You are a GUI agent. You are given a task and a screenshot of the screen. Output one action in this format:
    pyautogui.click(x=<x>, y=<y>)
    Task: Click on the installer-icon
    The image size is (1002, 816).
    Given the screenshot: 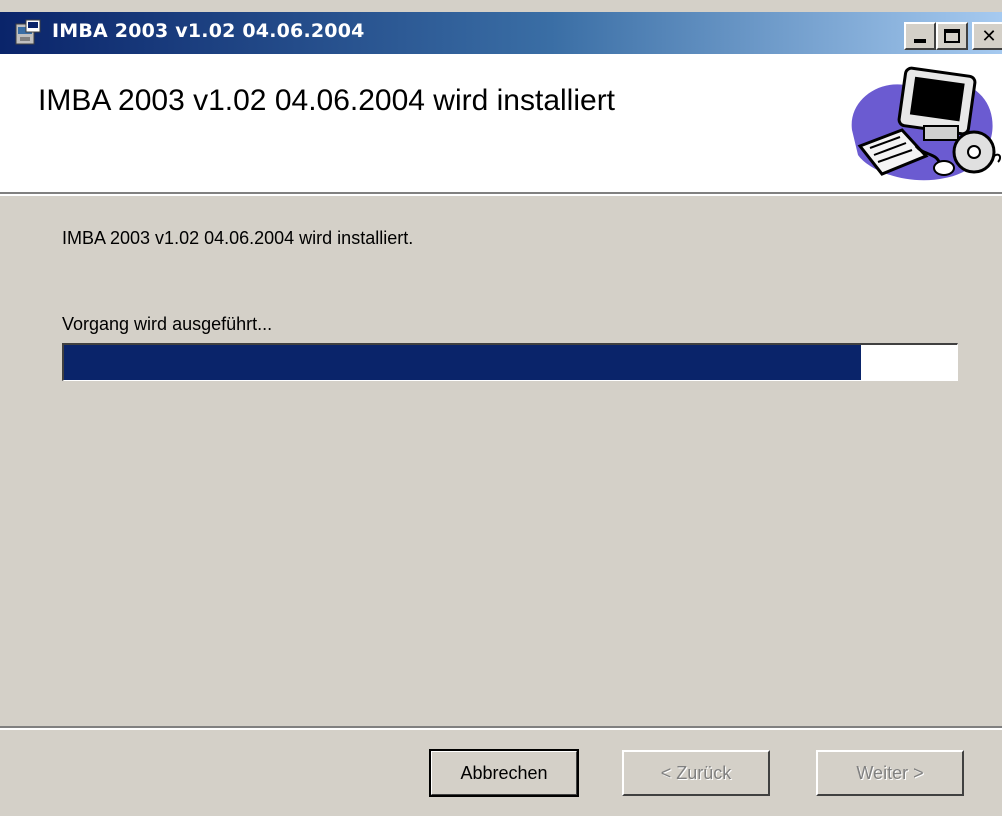 What is the action you would take?
    pyautogui.click(x=29, y=33)
    